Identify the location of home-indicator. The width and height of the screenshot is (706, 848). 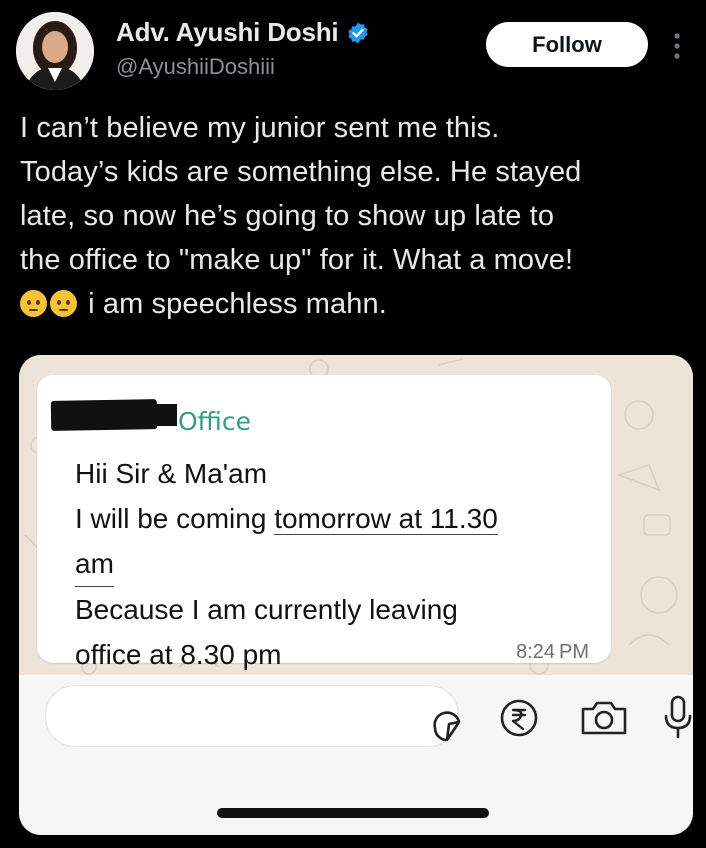
(353, 813).